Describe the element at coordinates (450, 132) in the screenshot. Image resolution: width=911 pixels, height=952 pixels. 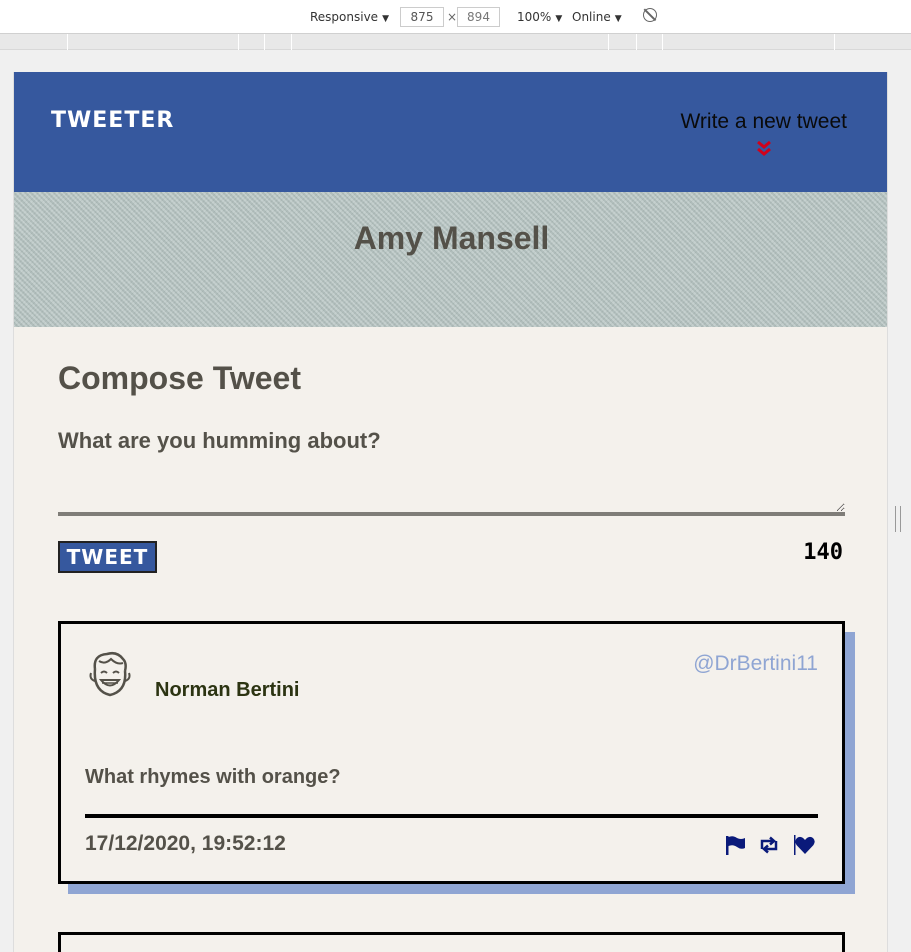
I see `top-nav: TWEETER Write a new tweet` at that location.